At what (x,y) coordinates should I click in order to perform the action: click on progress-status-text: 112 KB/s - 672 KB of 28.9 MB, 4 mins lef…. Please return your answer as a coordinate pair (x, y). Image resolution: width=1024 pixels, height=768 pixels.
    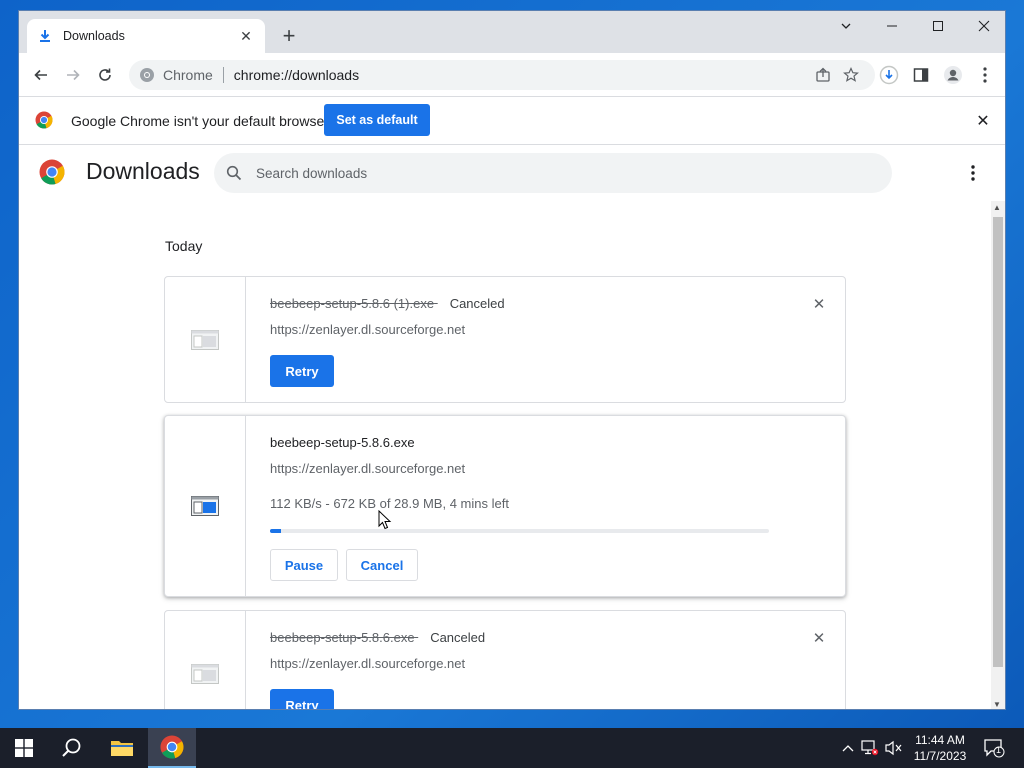
    Looking at the image, I should click on (389, 503).